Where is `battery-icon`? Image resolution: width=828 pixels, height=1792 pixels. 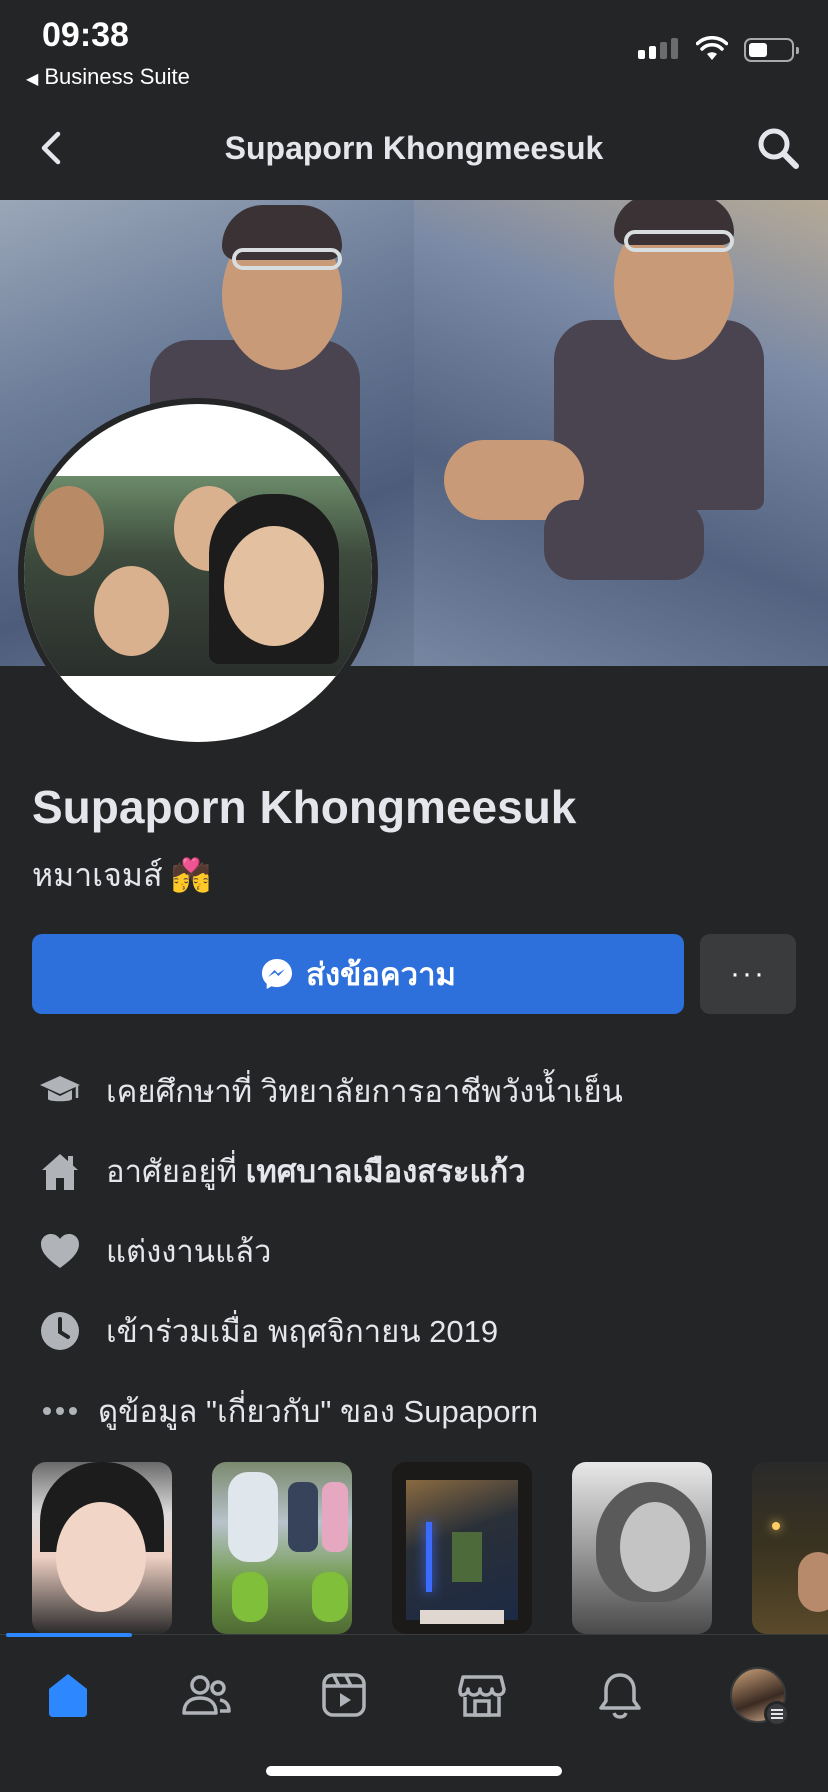 battery-icon is located at coordinates (771, 50).